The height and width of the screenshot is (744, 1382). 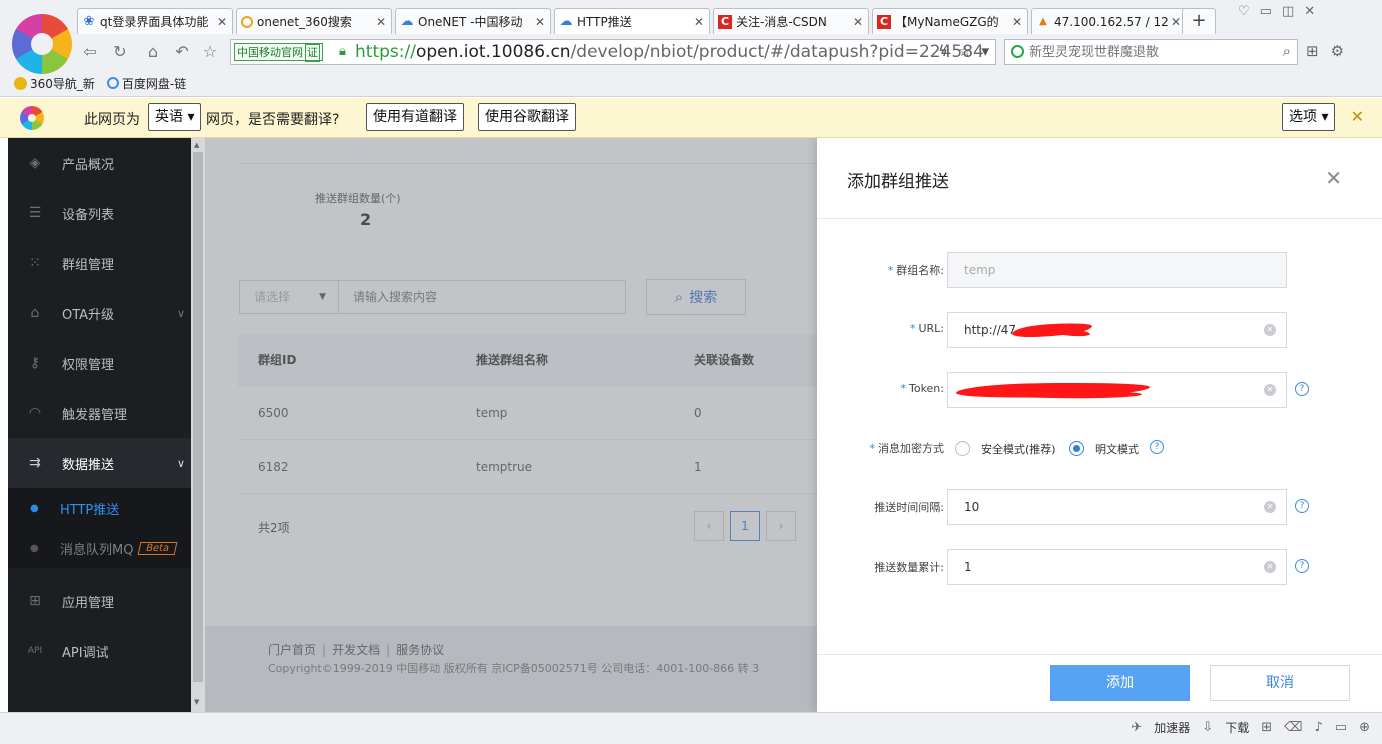 I want to click on undo-close-icon: ↶, so click(x=182, y=52).